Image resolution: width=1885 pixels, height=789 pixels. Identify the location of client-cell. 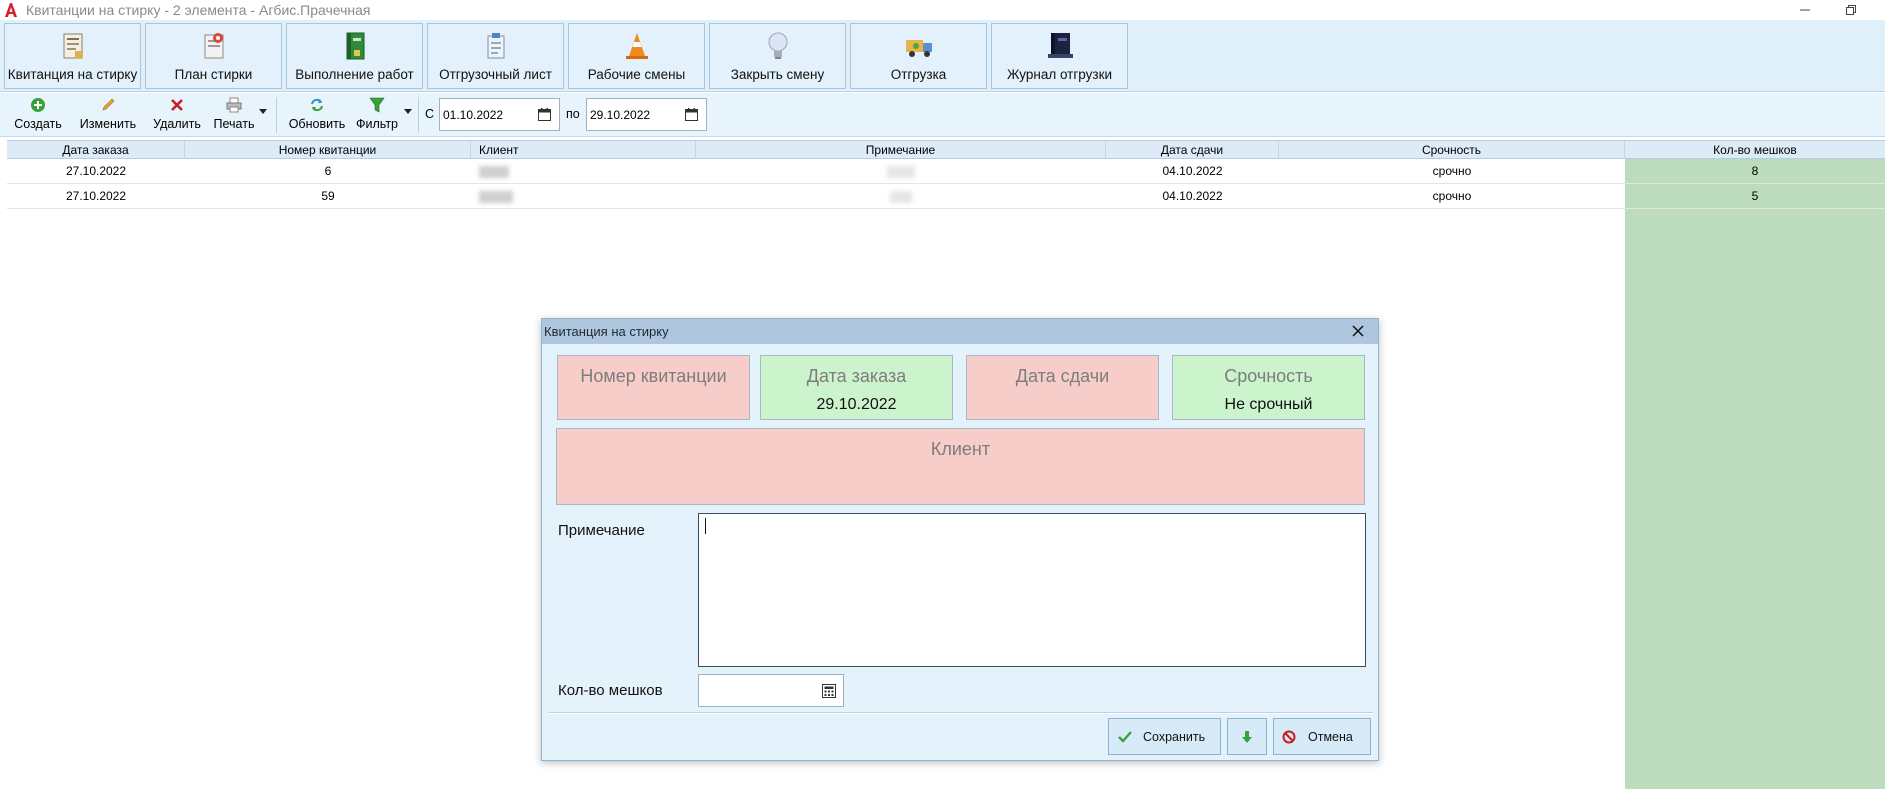
(583, 196).